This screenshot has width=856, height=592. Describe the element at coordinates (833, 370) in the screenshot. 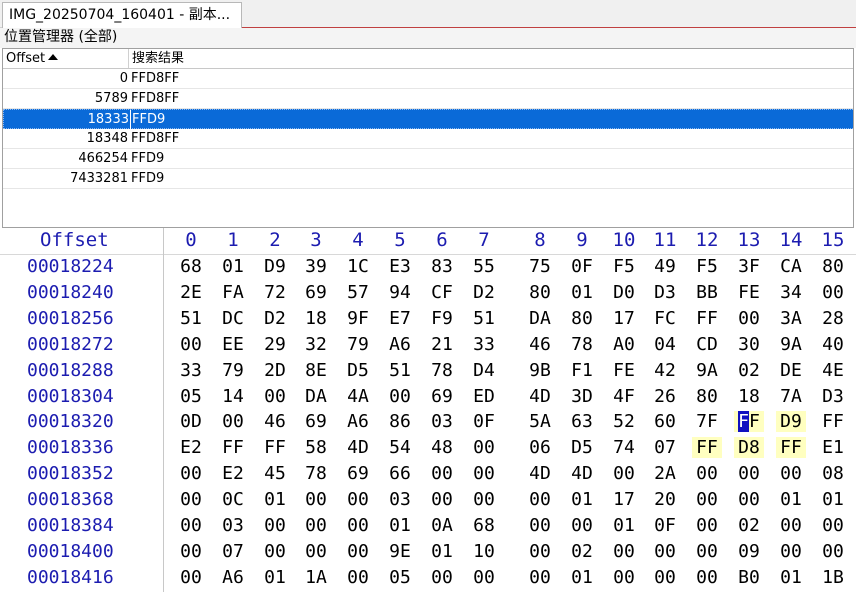

I see `hex-byte: 4E` at that location.